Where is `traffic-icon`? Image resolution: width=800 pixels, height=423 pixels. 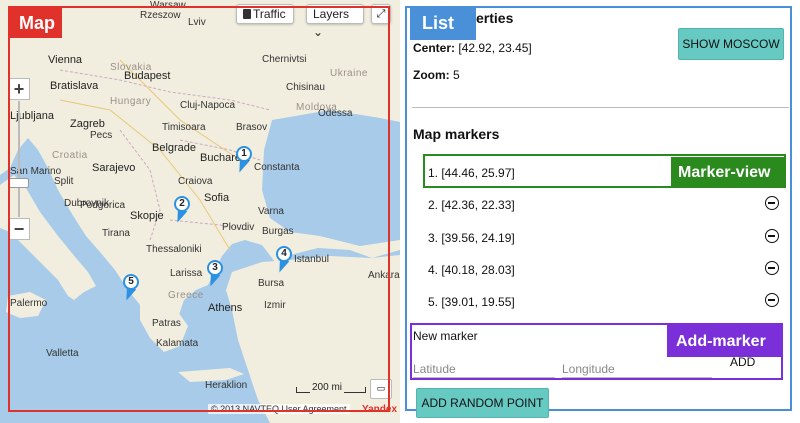 traffic-icon is located at coordinates (247, 14).